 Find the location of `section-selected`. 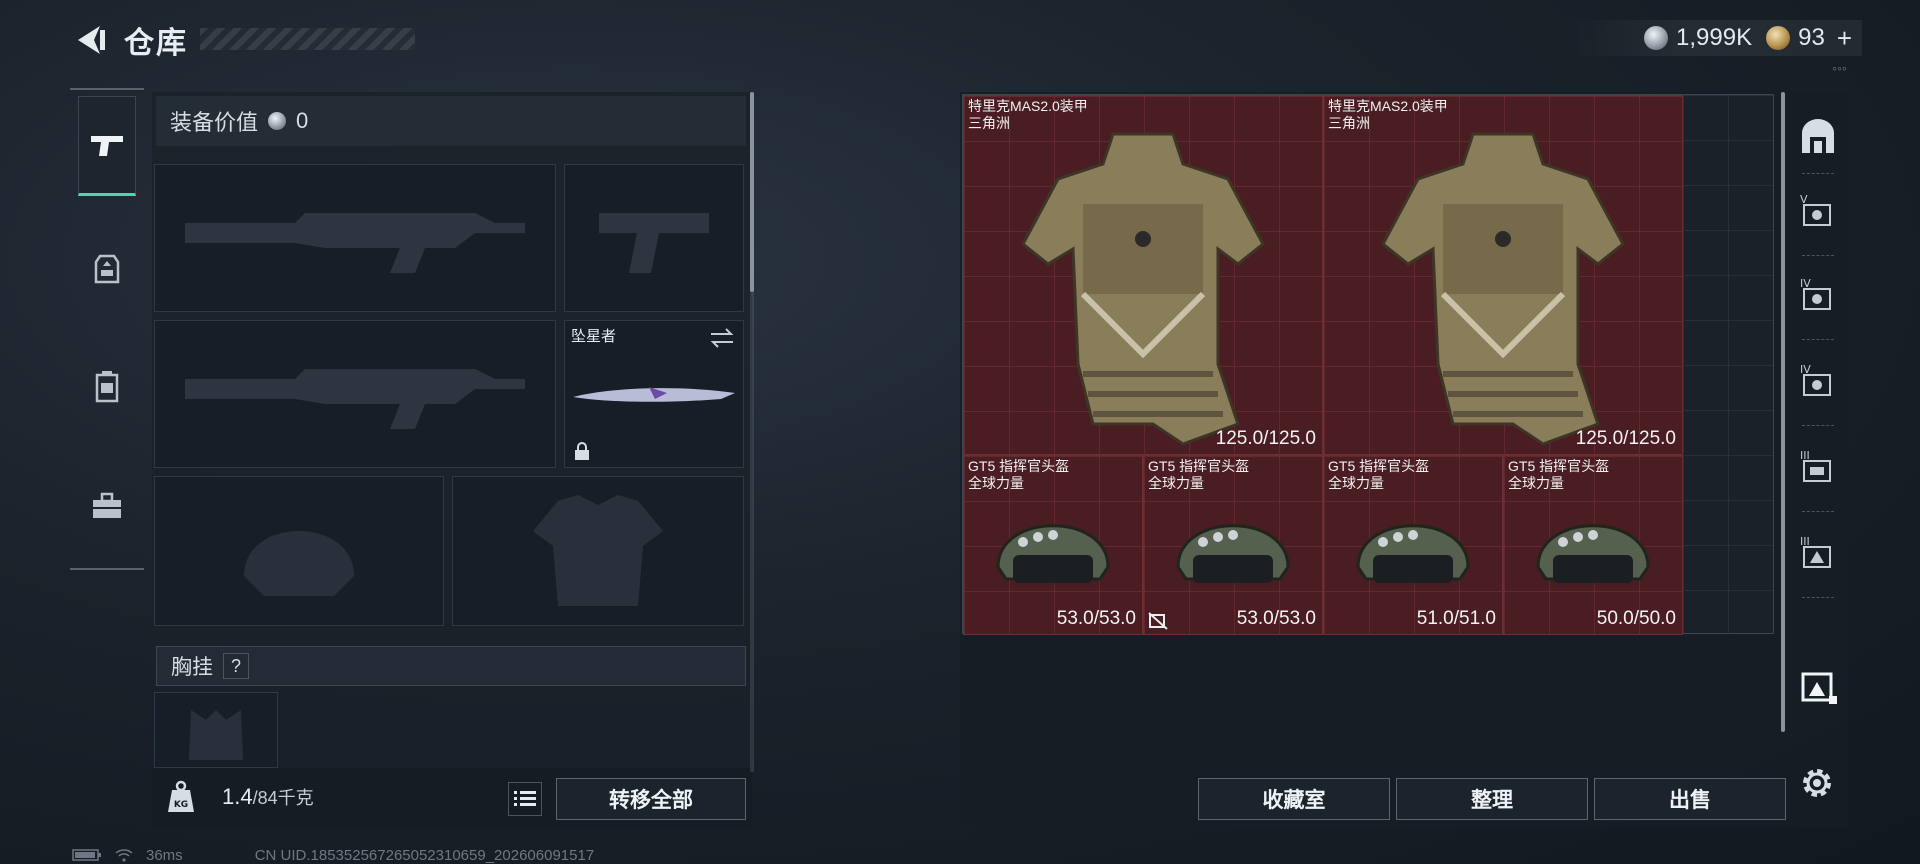

section-selected is located at coordinates (1818, 685).